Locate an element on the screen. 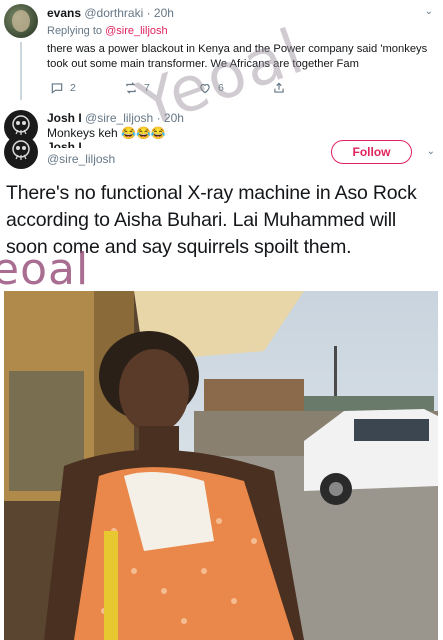 The height and width of the screenshot is (640, 443). watermark-side: eoal is located at coordinates (45, 269).